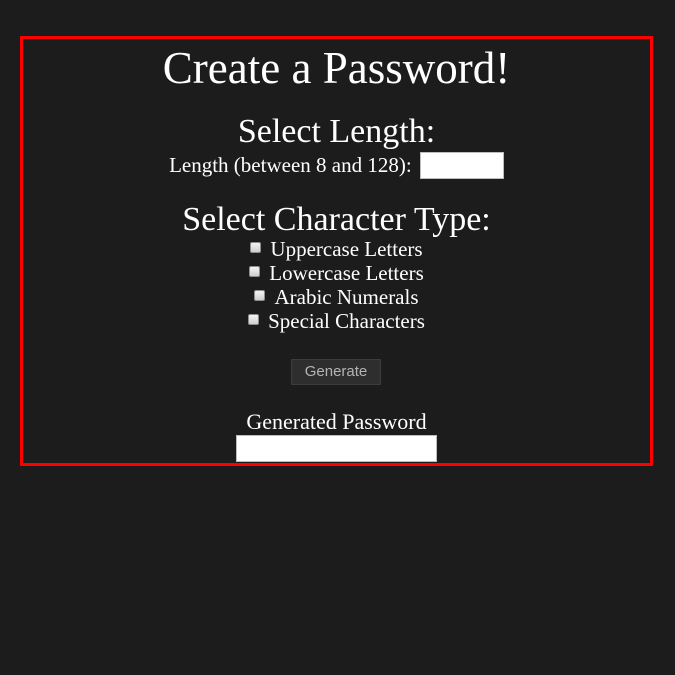  I want to click on uppercase-checkbox, so click(256, 247).